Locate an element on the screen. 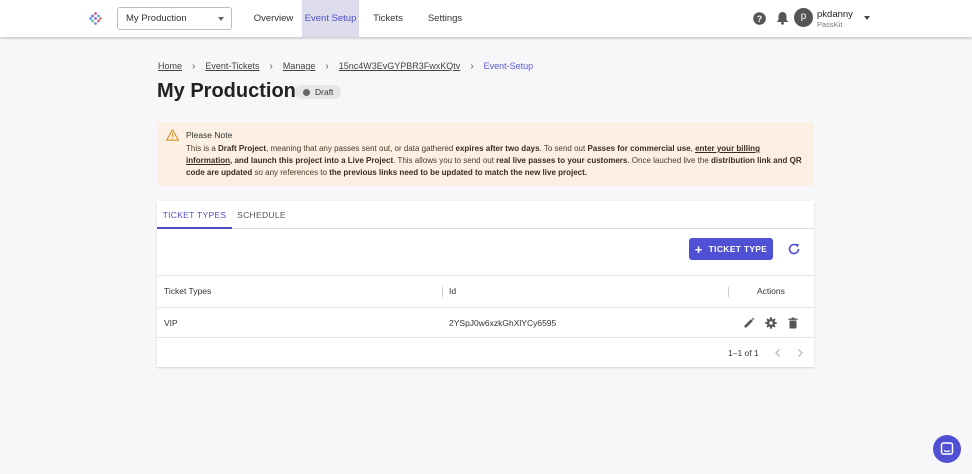 The image size is (972, 474). plus-icon: + is located at coordinates (698, 249).